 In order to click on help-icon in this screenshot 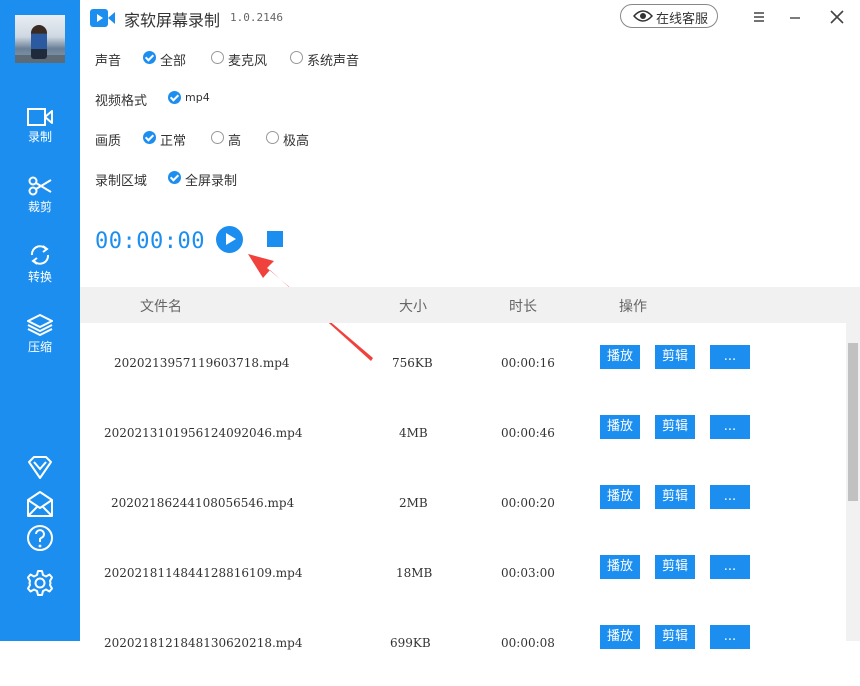, I will do `click(40, 538)`.